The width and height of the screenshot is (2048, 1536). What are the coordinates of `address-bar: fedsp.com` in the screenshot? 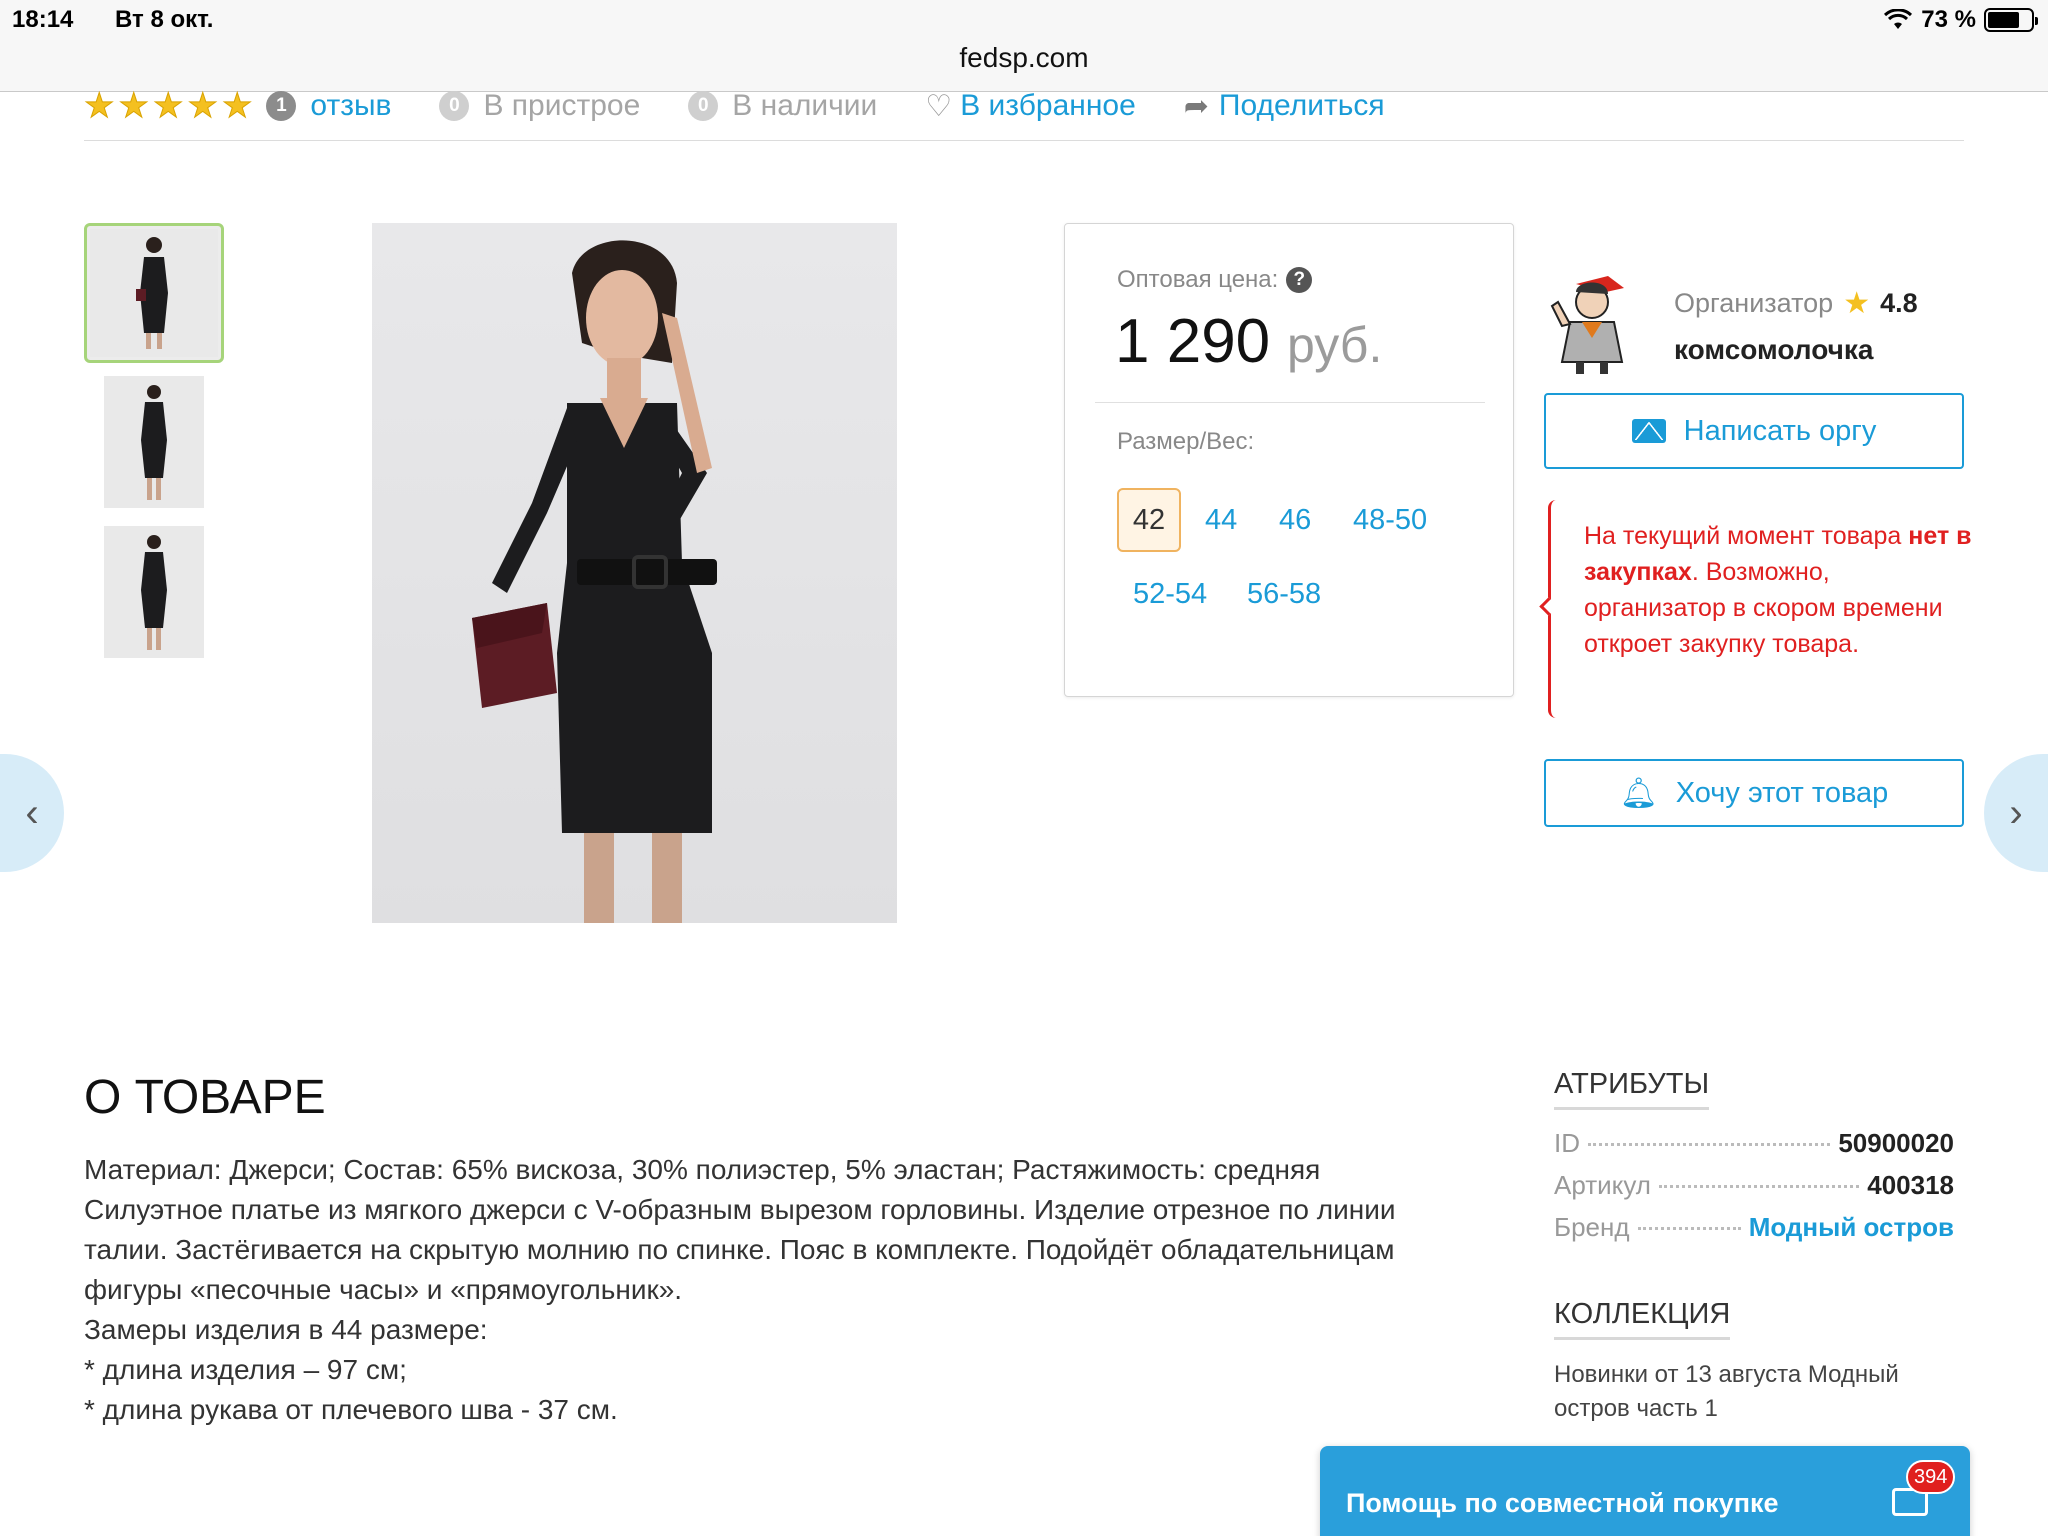 It's located at (1024, 58).